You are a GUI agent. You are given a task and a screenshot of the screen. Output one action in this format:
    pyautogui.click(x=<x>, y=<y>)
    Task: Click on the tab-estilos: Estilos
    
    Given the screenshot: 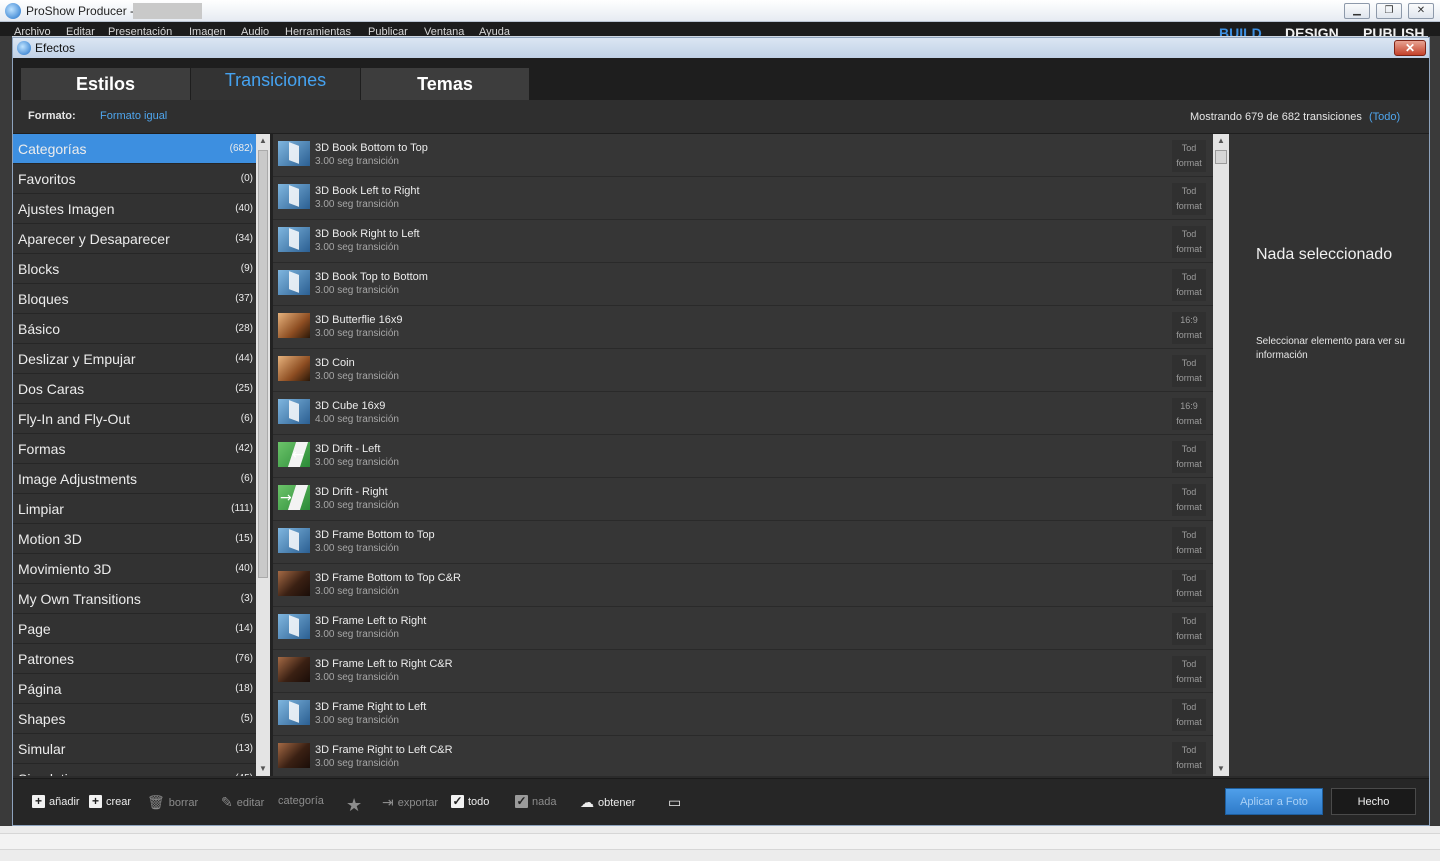 What is the action you would take?
    pyautogui.click(x=105, y=84)
    